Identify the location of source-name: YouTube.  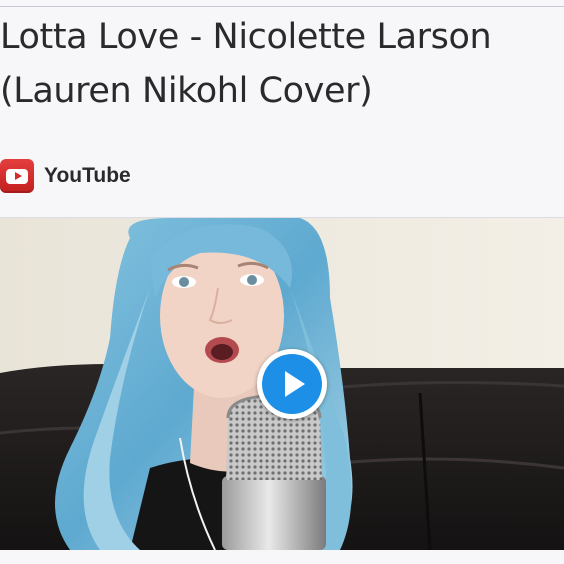
(87, 175).